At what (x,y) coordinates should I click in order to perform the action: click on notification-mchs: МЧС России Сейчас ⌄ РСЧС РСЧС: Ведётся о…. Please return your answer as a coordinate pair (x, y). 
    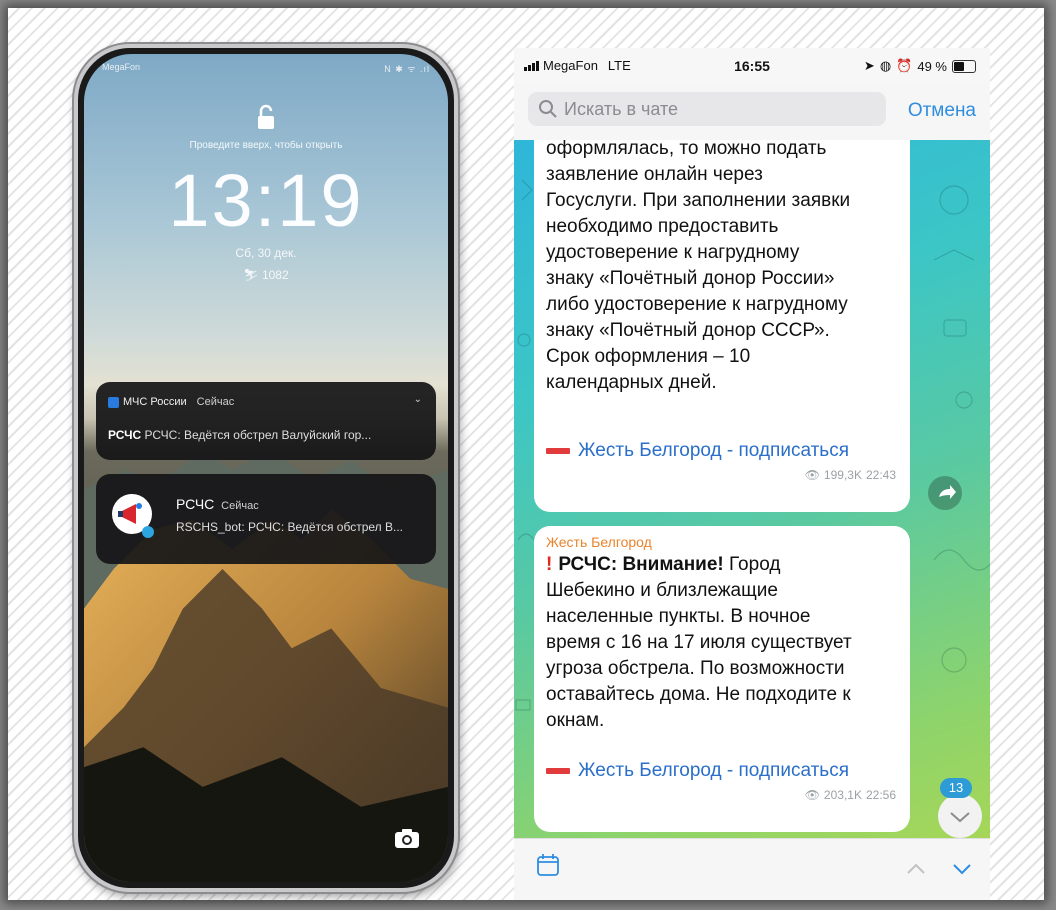
    Looking at the image, I should click on (266, 421).